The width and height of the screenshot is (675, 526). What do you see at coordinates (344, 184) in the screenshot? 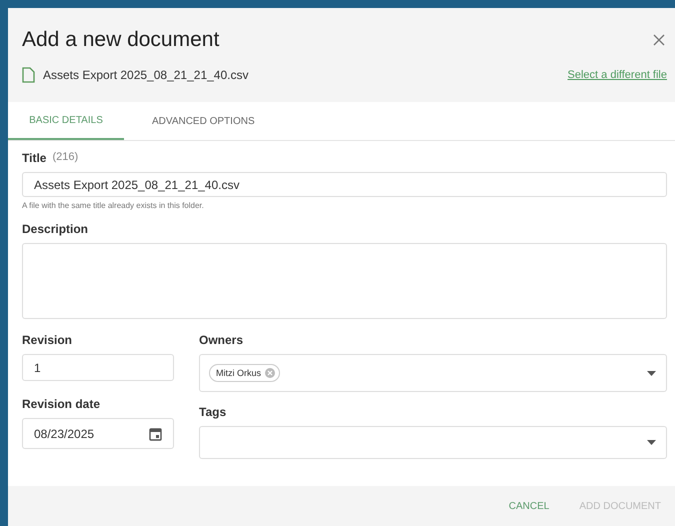
I see `title-field: Assets Export 2025_08_21_21_40.csv` at bounding box center [344, 184].